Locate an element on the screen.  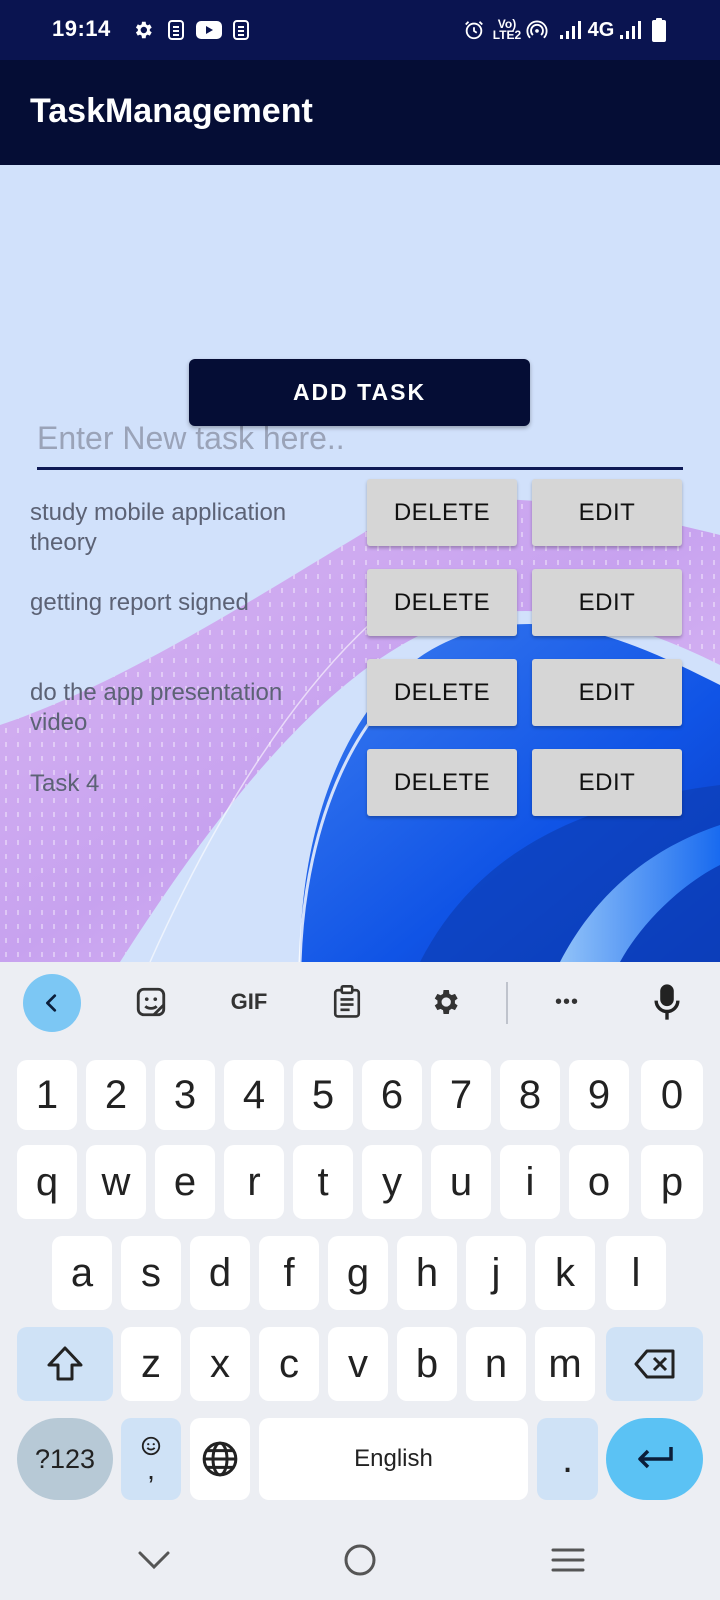
add-task-button: ADD TASK is located at coordinates (359, 392).